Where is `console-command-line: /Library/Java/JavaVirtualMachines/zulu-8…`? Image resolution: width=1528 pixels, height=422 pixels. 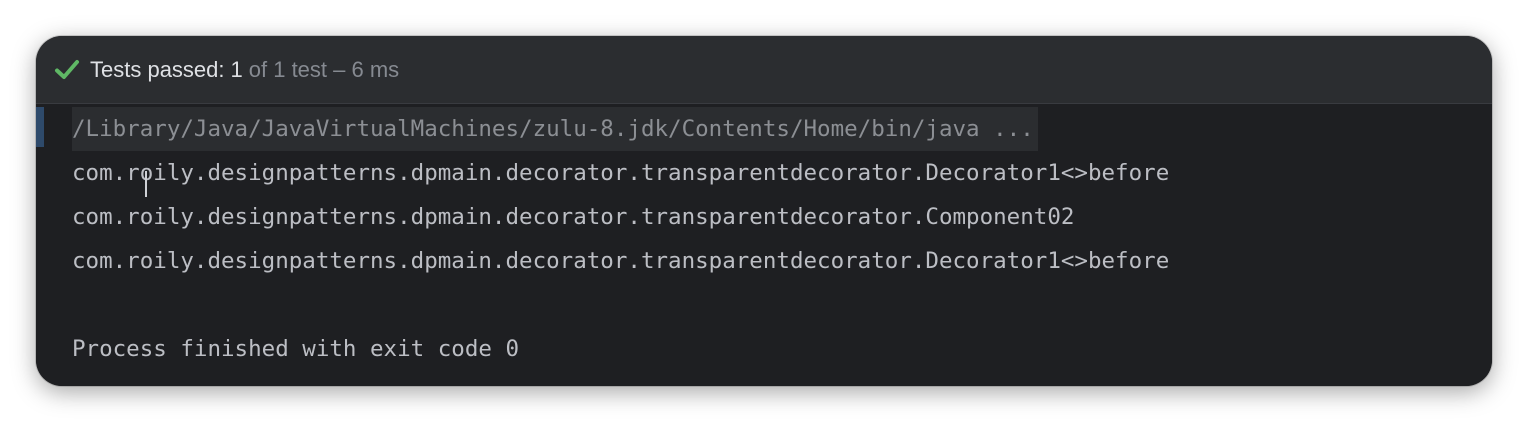 console-command-line: /Library/Java/JavaVirtualMachines/zulu-8… is located at coordinates (555, 129).